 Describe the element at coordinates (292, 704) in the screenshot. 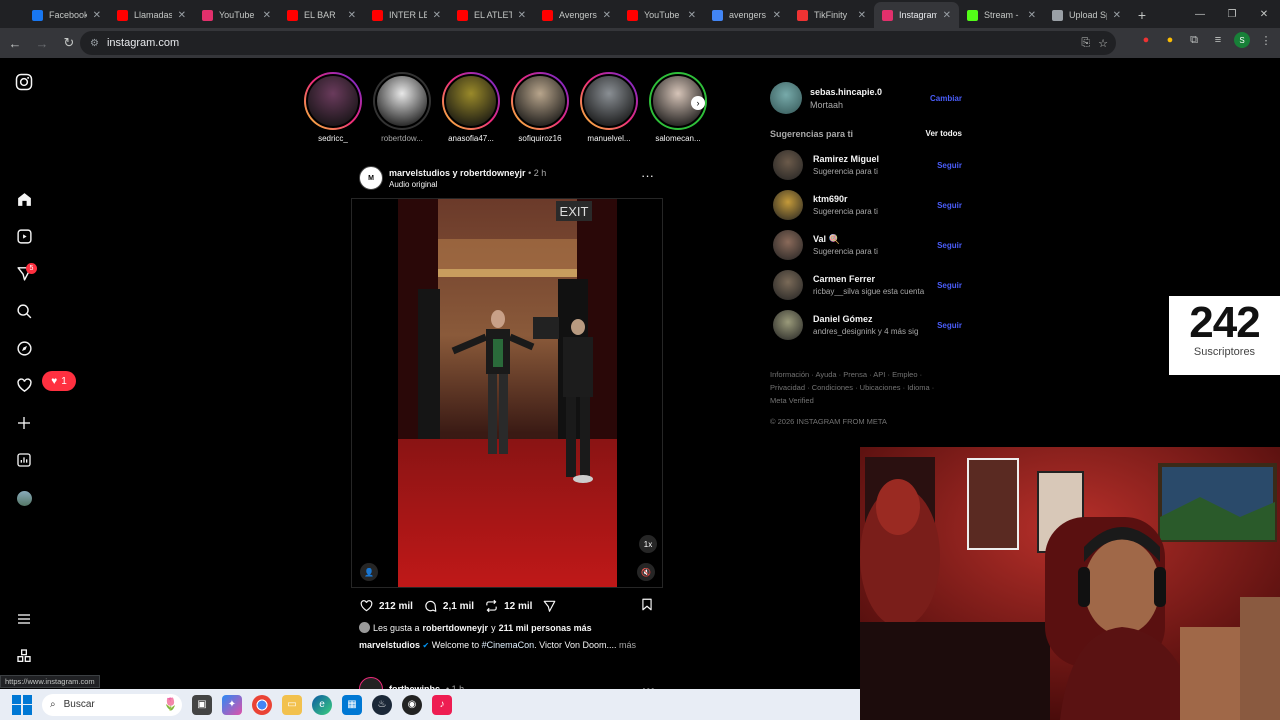

I see `file-explorer-icon: ▭` at that location.